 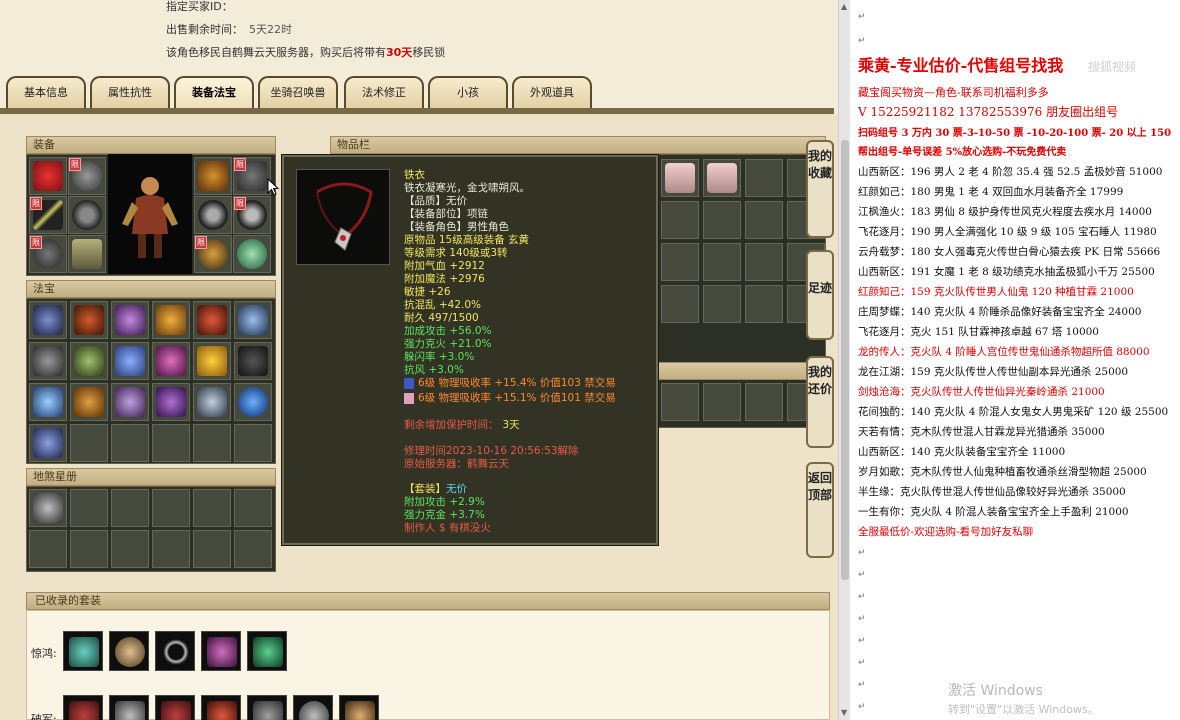 What do you see at coordinates (213, 176) in the screenshot?
I see `equip-slot-belt` at bounding box center [213, 176].